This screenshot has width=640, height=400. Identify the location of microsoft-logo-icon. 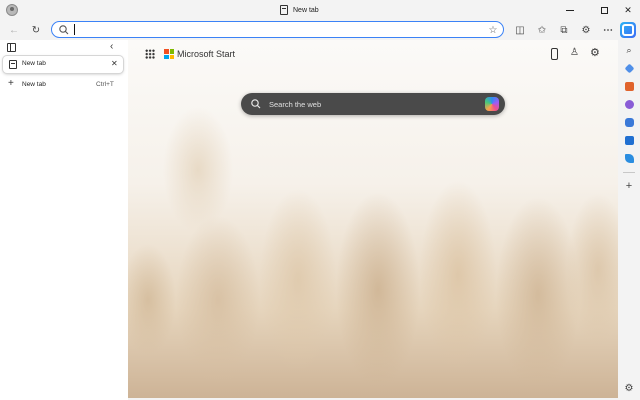
(169, 54).